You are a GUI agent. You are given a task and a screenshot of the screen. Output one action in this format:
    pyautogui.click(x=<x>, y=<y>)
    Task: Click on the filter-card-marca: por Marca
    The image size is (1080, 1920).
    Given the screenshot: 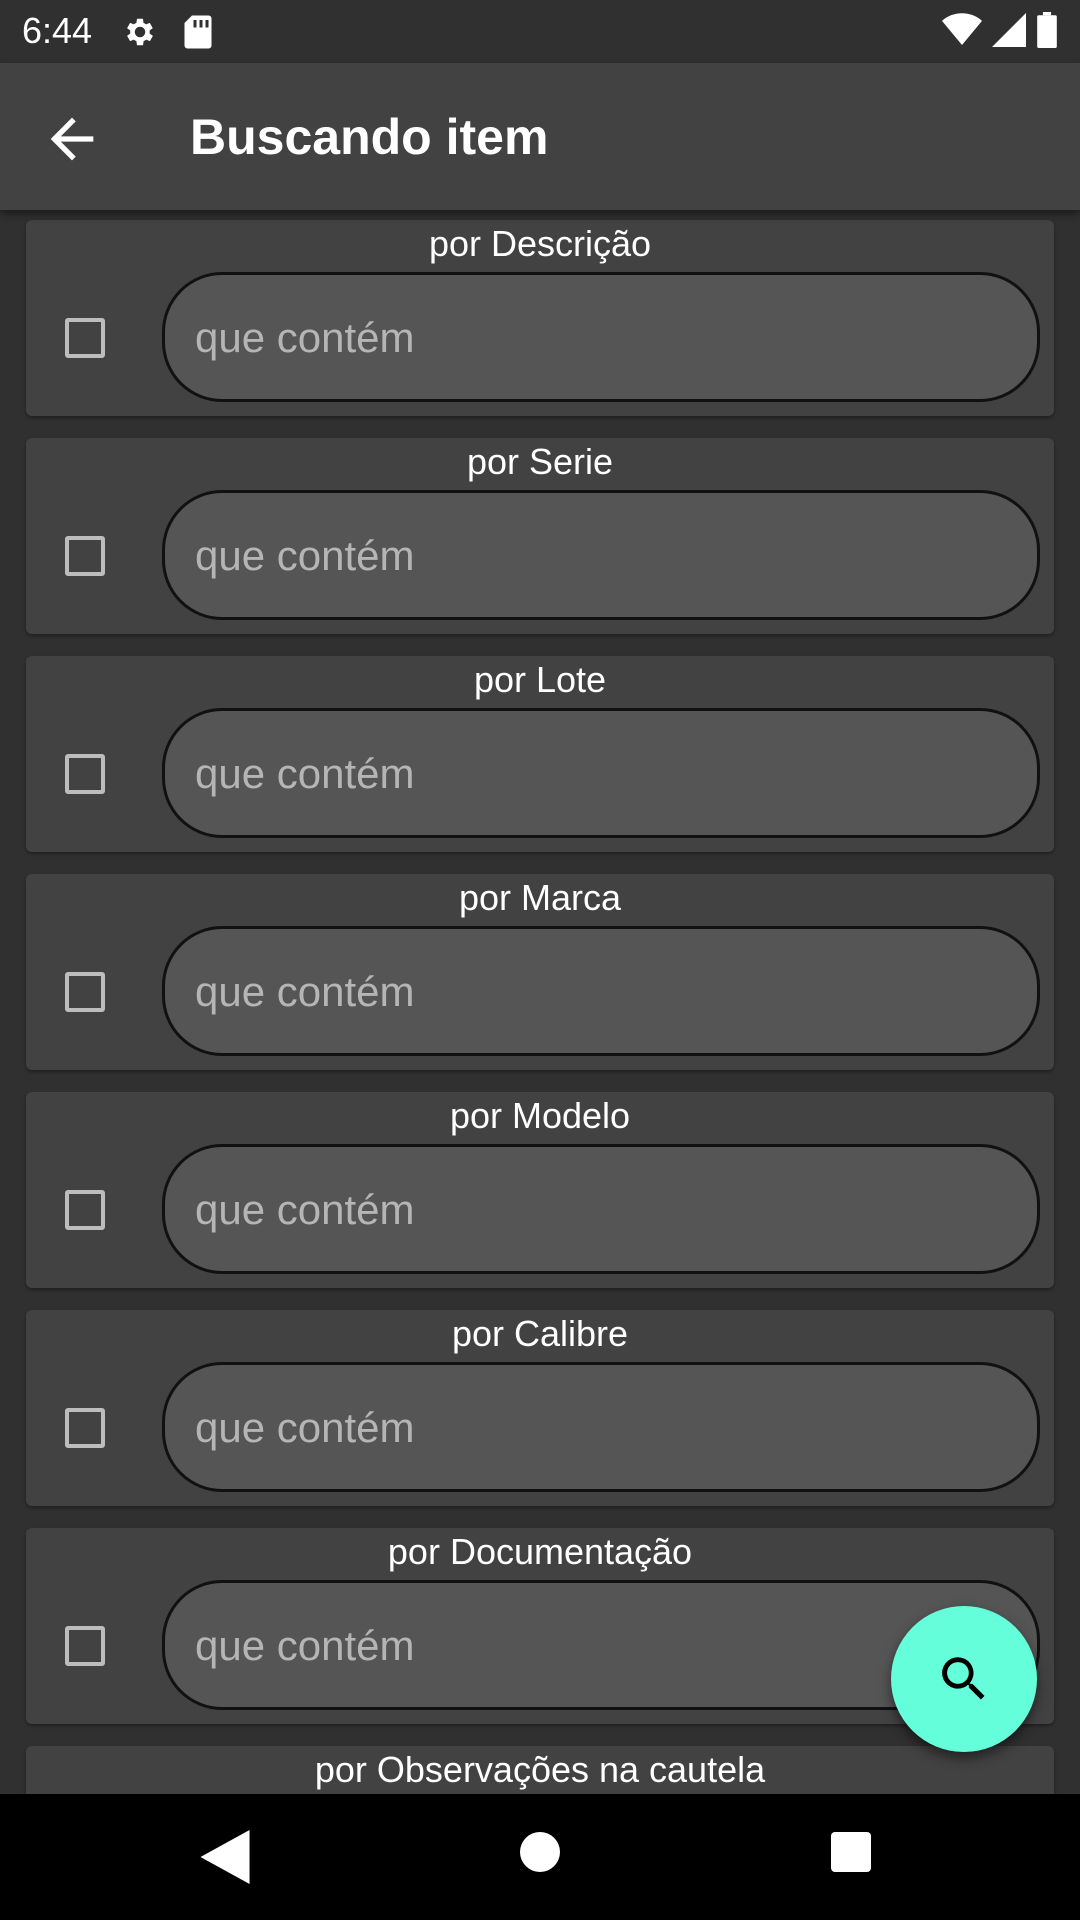 What is the action you would take?
    pyautogui.click(x=540, y=972)
    